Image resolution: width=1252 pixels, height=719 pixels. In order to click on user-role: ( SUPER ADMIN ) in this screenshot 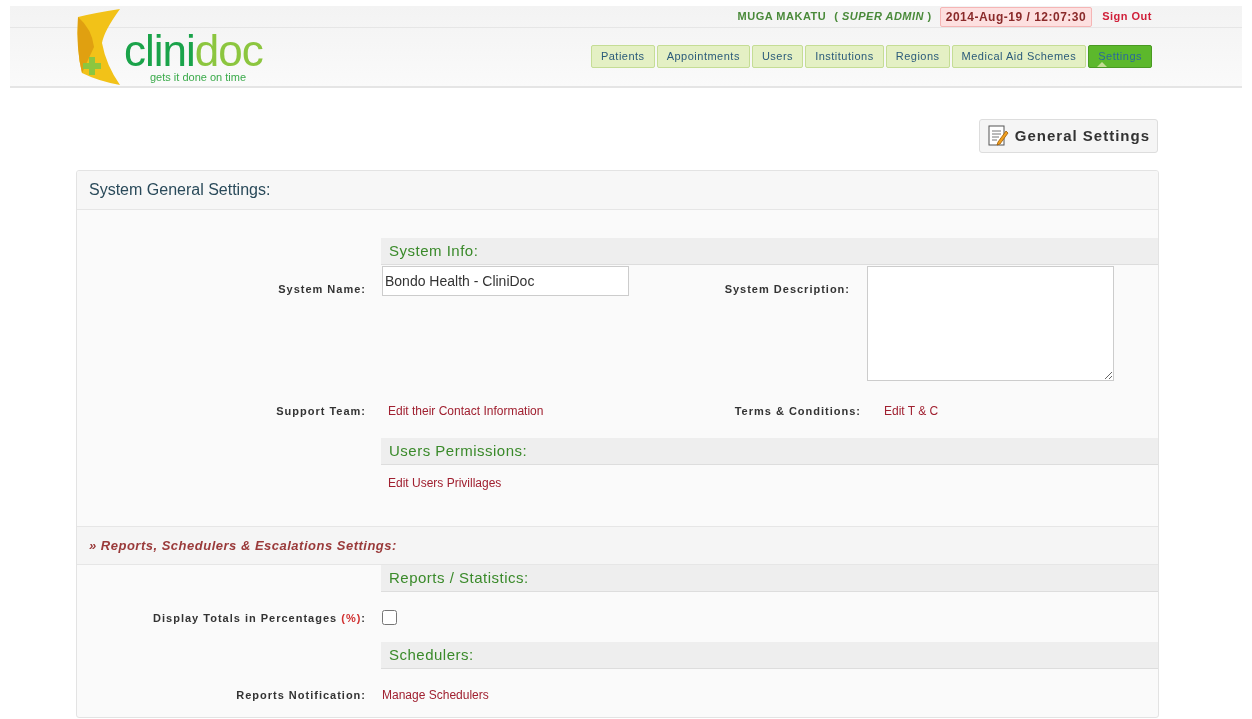, I will do `click(883, 17)`.